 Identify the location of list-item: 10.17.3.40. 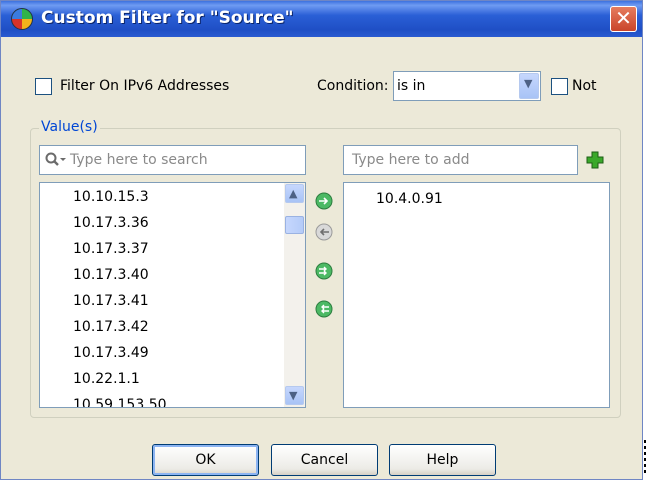
(111, 275).